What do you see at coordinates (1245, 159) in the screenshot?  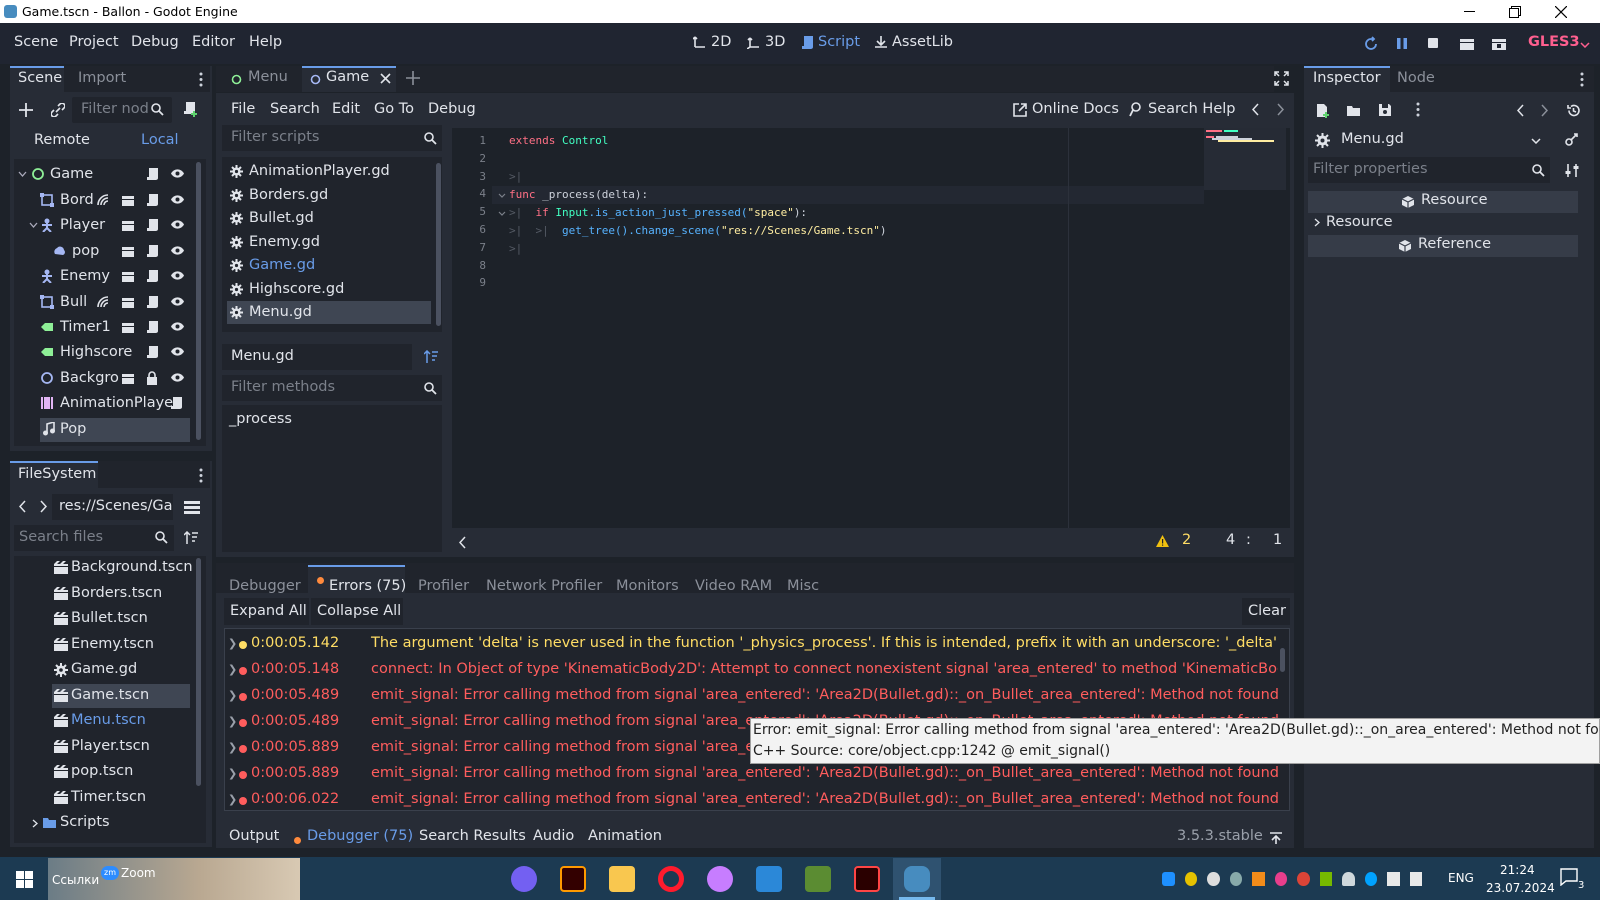 I see `code-minimap` at bounding box center [1245, 159].